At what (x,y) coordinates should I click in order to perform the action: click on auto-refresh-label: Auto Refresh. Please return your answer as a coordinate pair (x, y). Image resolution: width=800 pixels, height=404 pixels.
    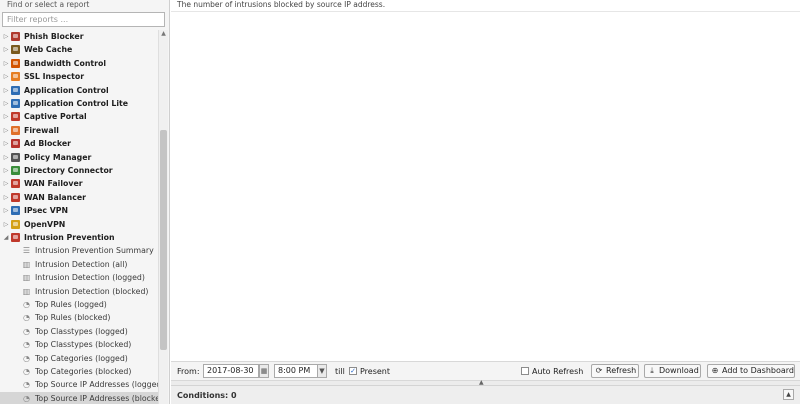
    Looking at the image, I should click on (557, 371).